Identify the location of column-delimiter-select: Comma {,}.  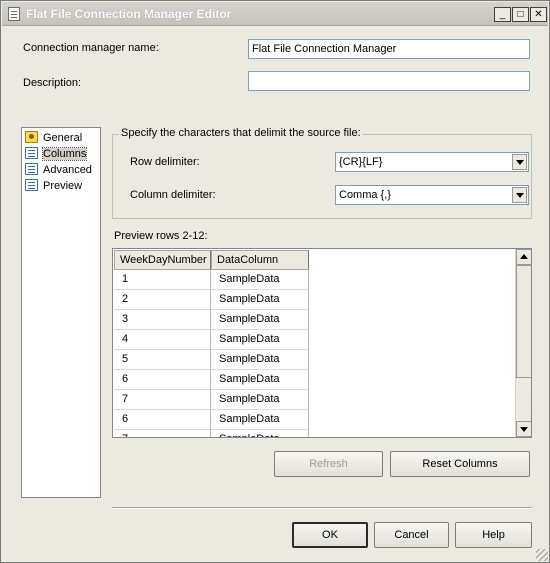
(432, 195).